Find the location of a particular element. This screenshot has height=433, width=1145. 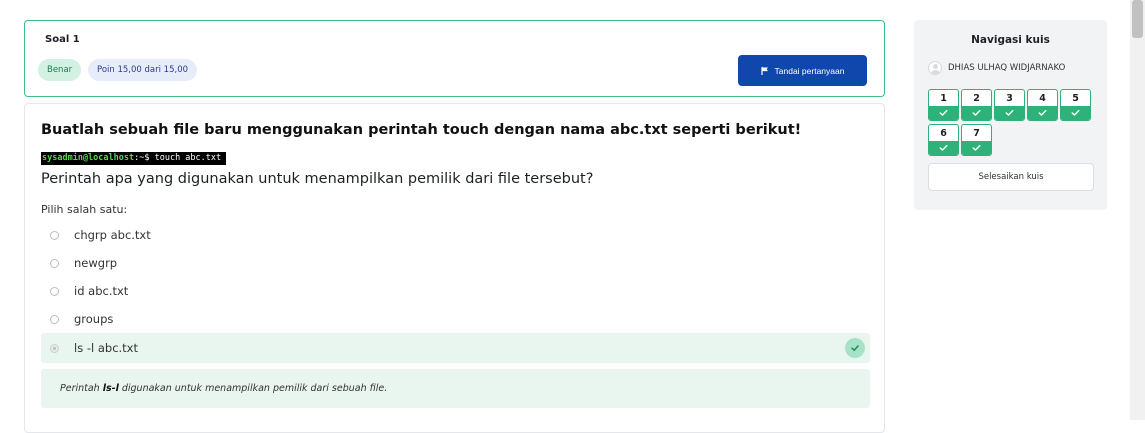

quiz-nav-number: 3 is located at coordinates (1009, 98).